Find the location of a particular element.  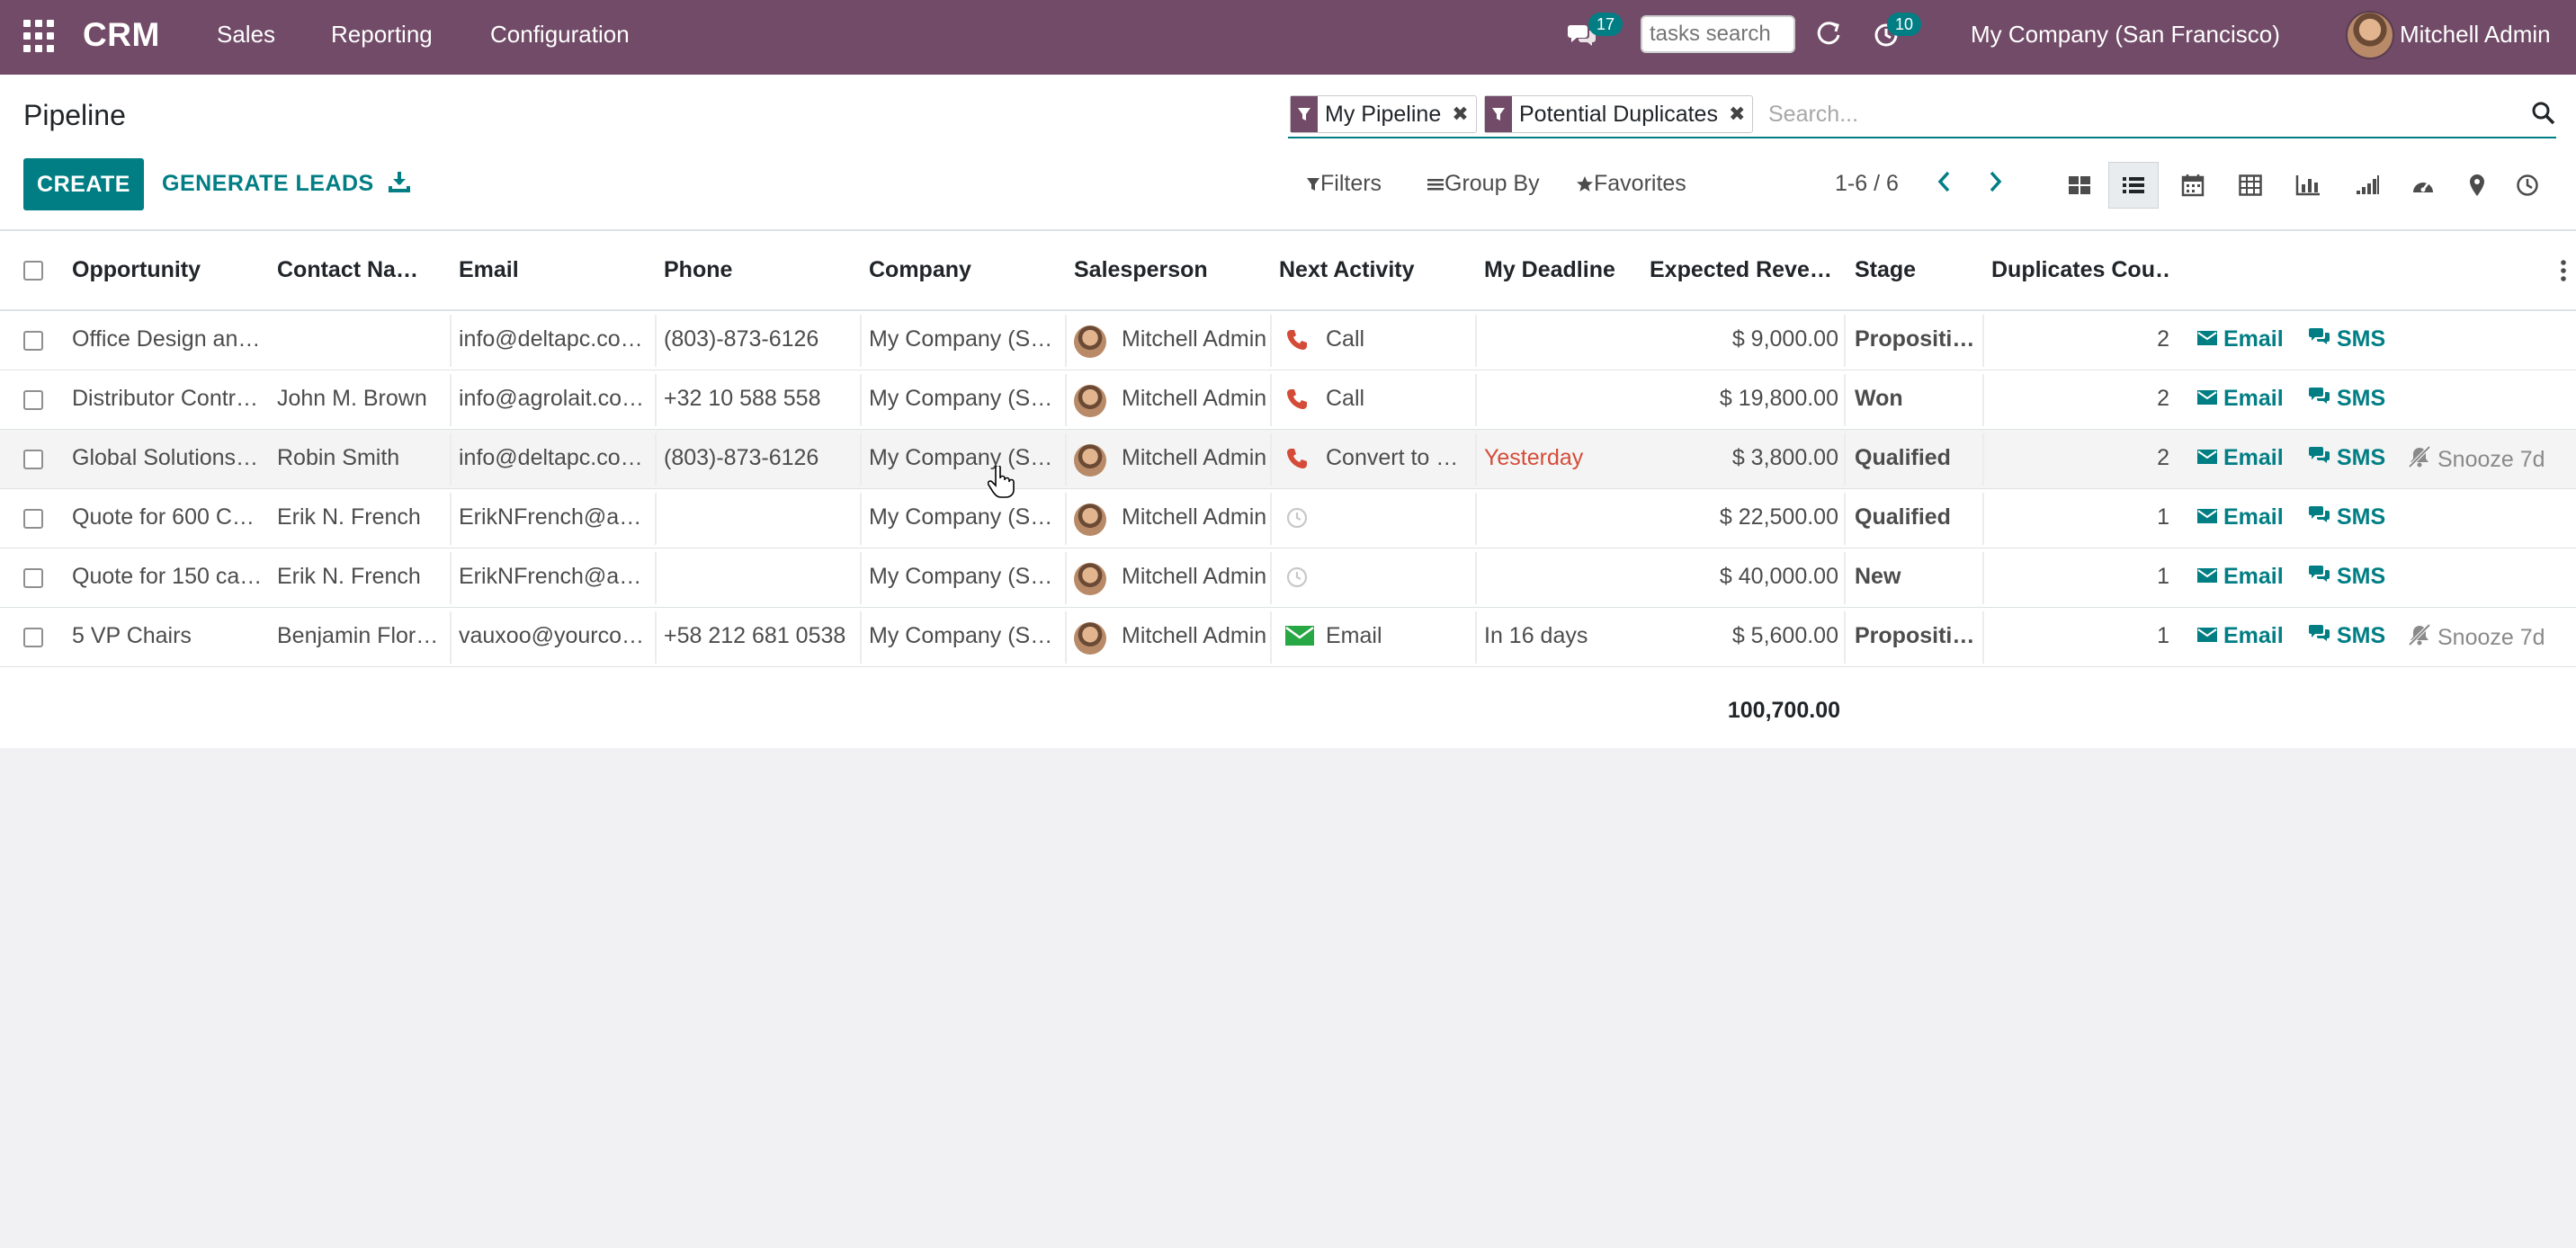

map-view-icon is located at coordinates (2477, 186).